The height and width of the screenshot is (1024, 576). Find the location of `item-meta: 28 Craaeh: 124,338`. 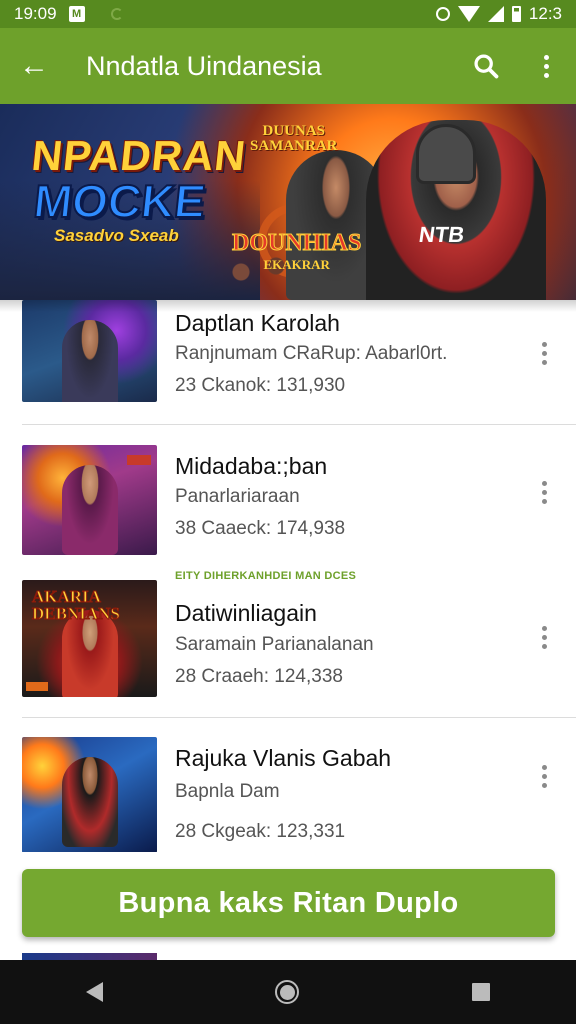

item-meta: 28 Craaeh: 124,338 is located at coordinates (259, 676).